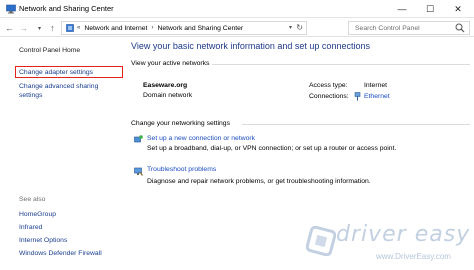 This screenshot has width=474, height=270. Describe the element at coordinates (9, 28) in the screenshot. I see `back-button: ←` at that location.